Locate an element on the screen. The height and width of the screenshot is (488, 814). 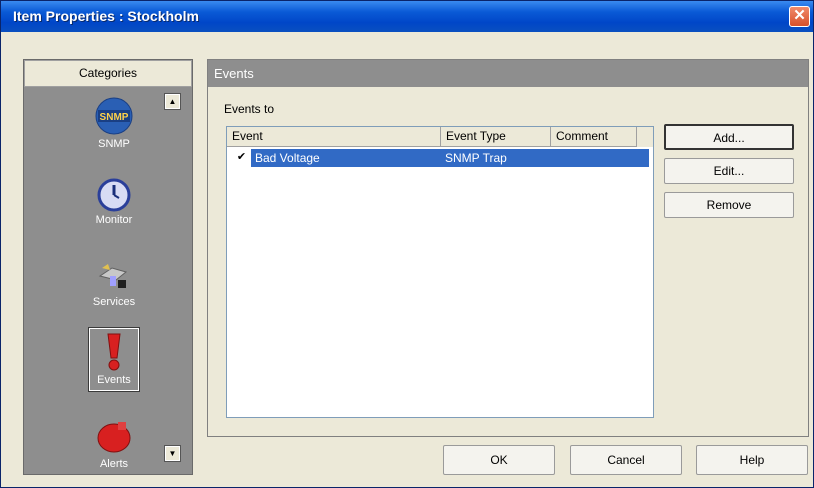
category-label: Alerts is located at coordinates (114, 464).